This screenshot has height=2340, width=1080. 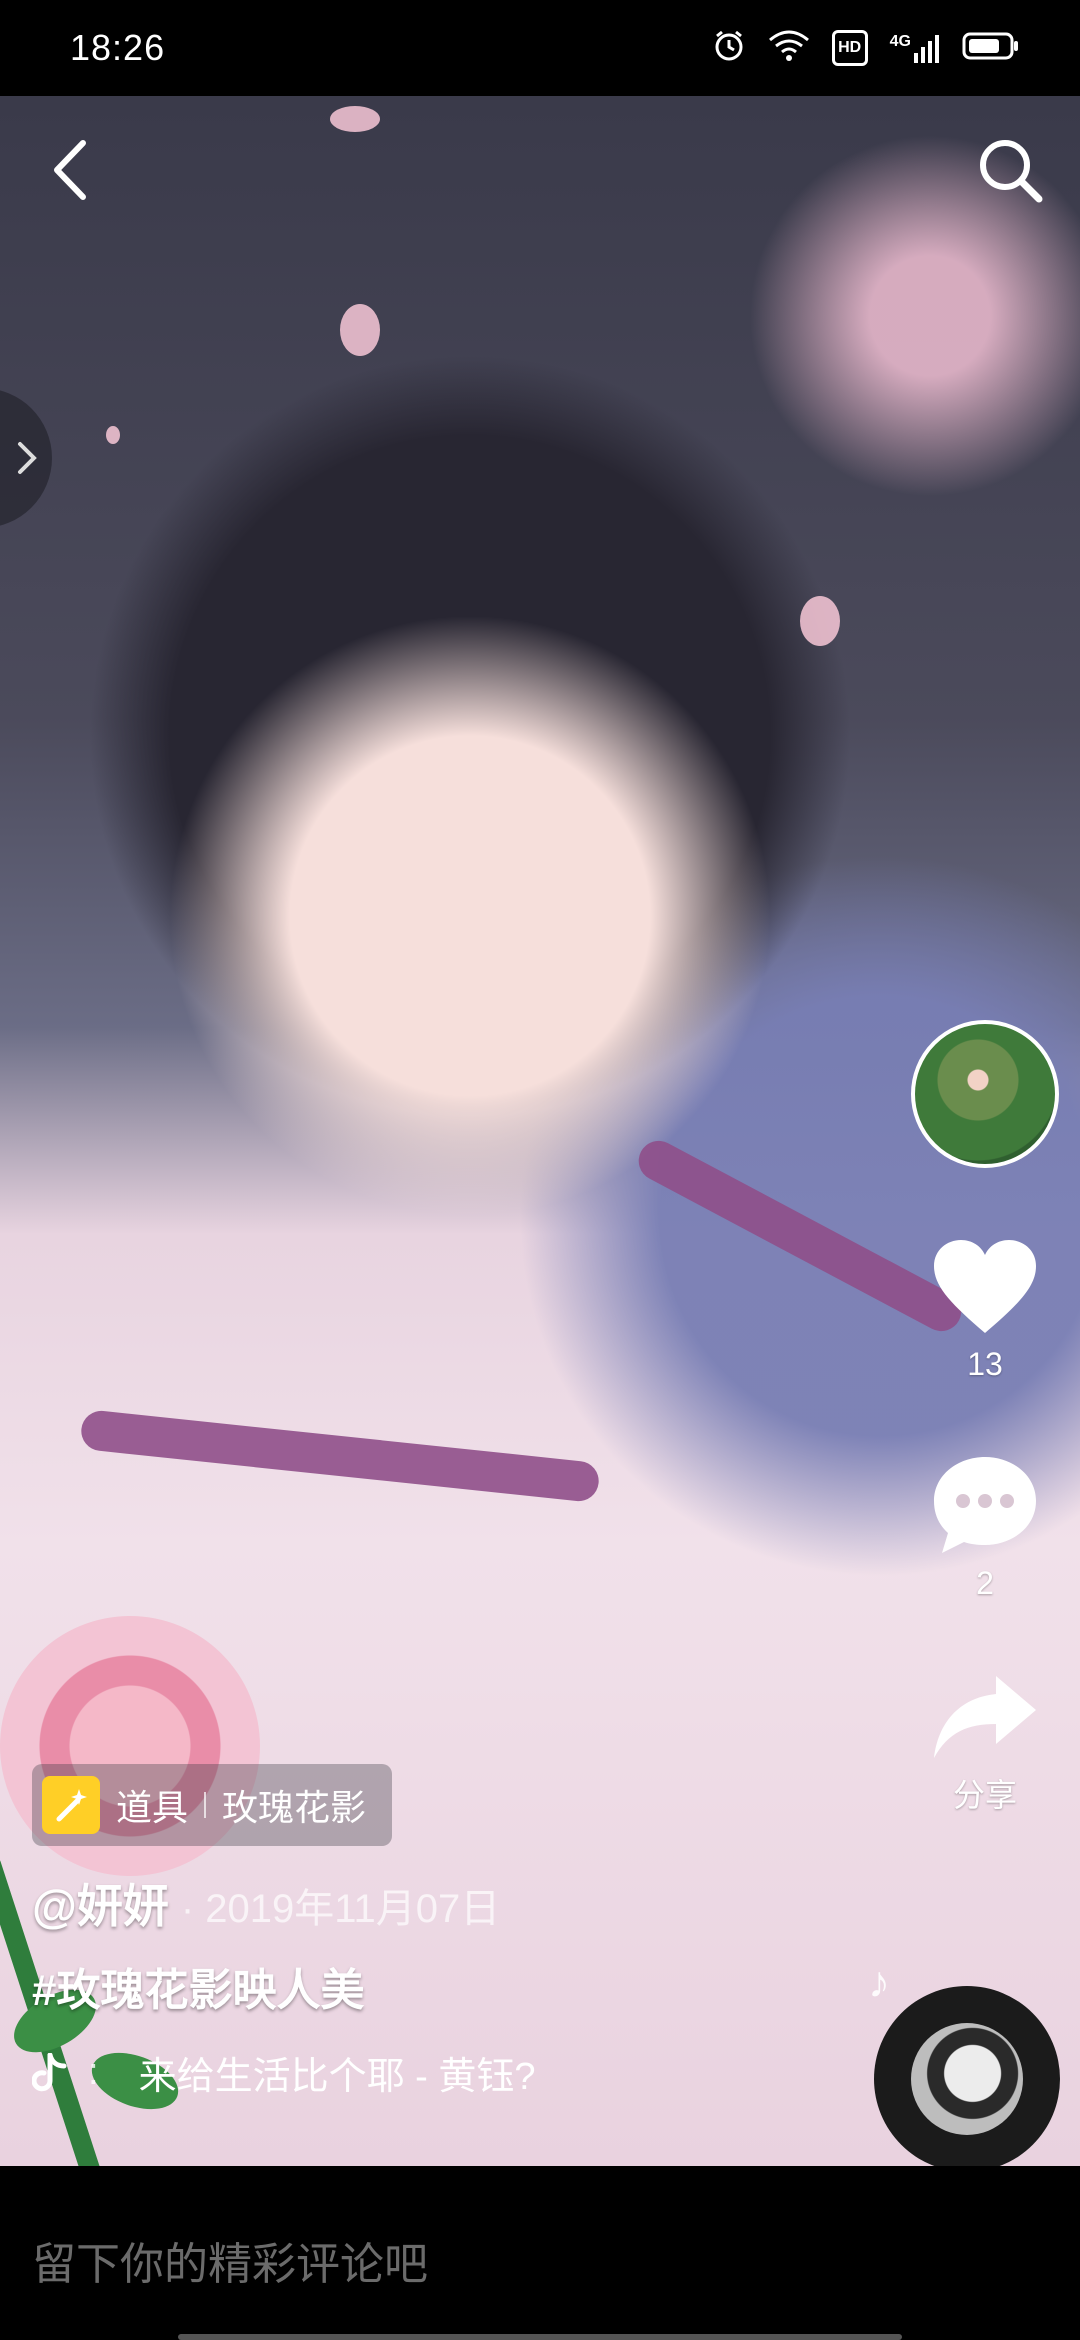 What do you see at coordinates (985, 1583) in the screenshot?
I see `comment-count: 2` at bounding box center [985, 1583].